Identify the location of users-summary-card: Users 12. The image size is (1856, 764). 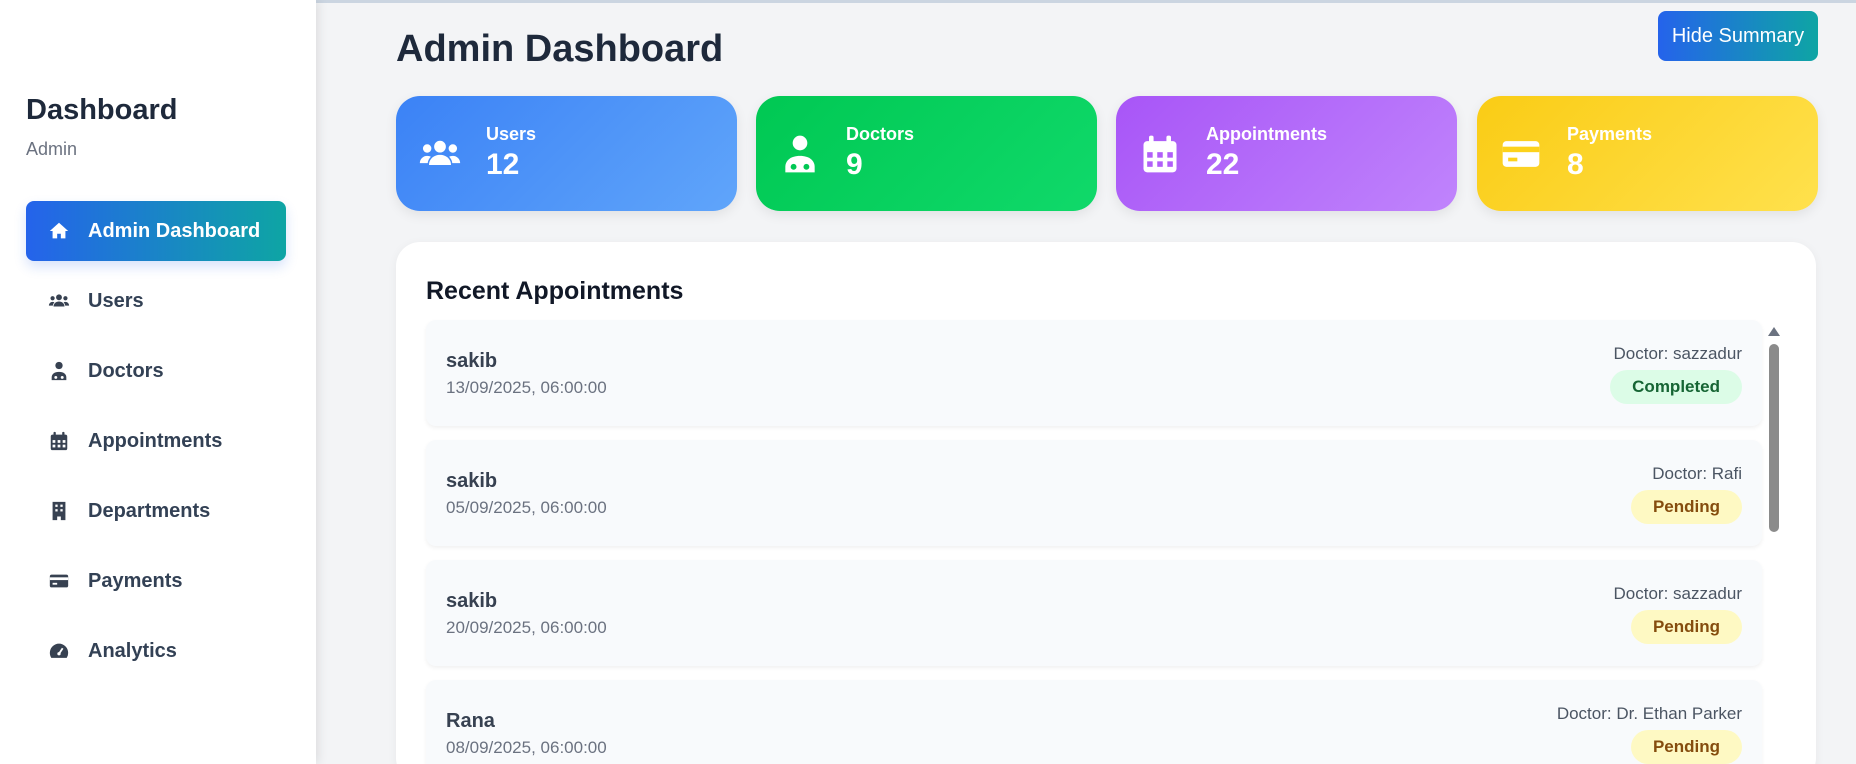
(566, 153).